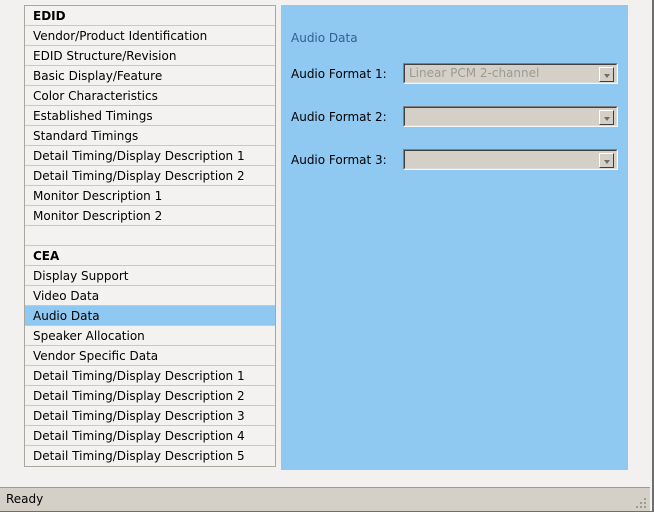  I want to click on nav-item: Standard Timings, so click(150, 136).